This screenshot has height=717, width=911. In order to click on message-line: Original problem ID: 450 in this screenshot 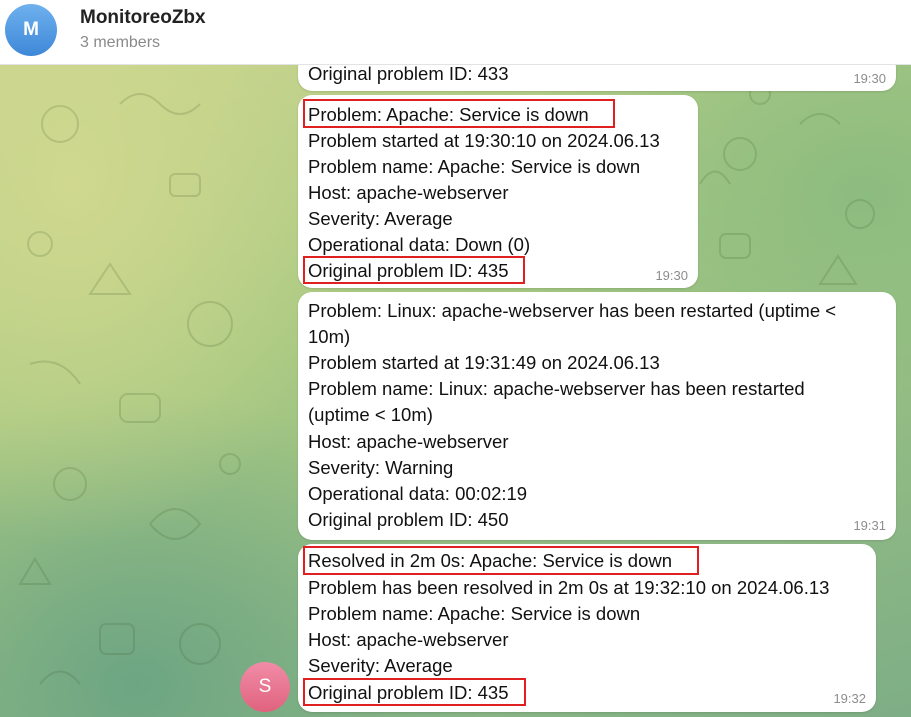, I will do `click(408, 519)`.